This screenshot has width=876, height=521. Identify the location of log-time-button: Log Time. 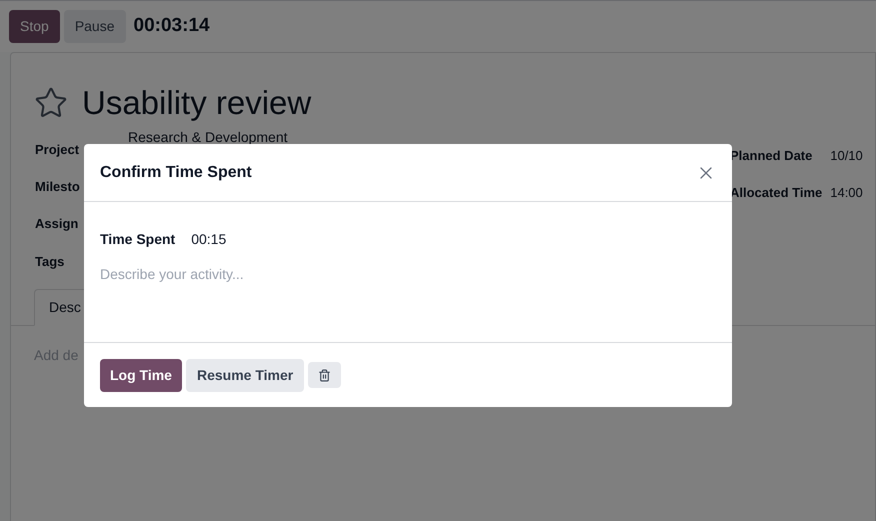
(141, 375).